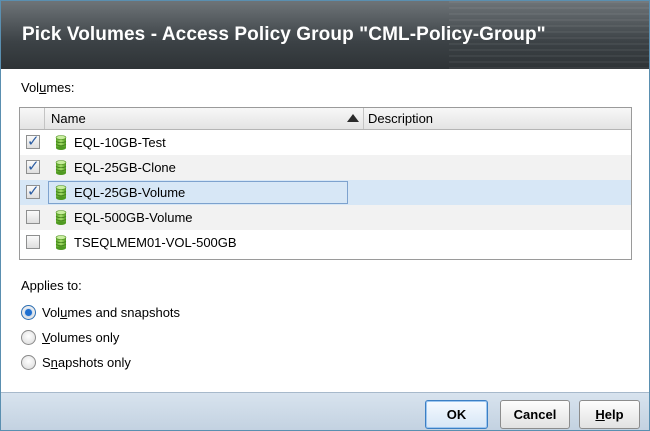  I want to click on table-row: ✓ EQL-25GB-Clone, so click(325, 167).